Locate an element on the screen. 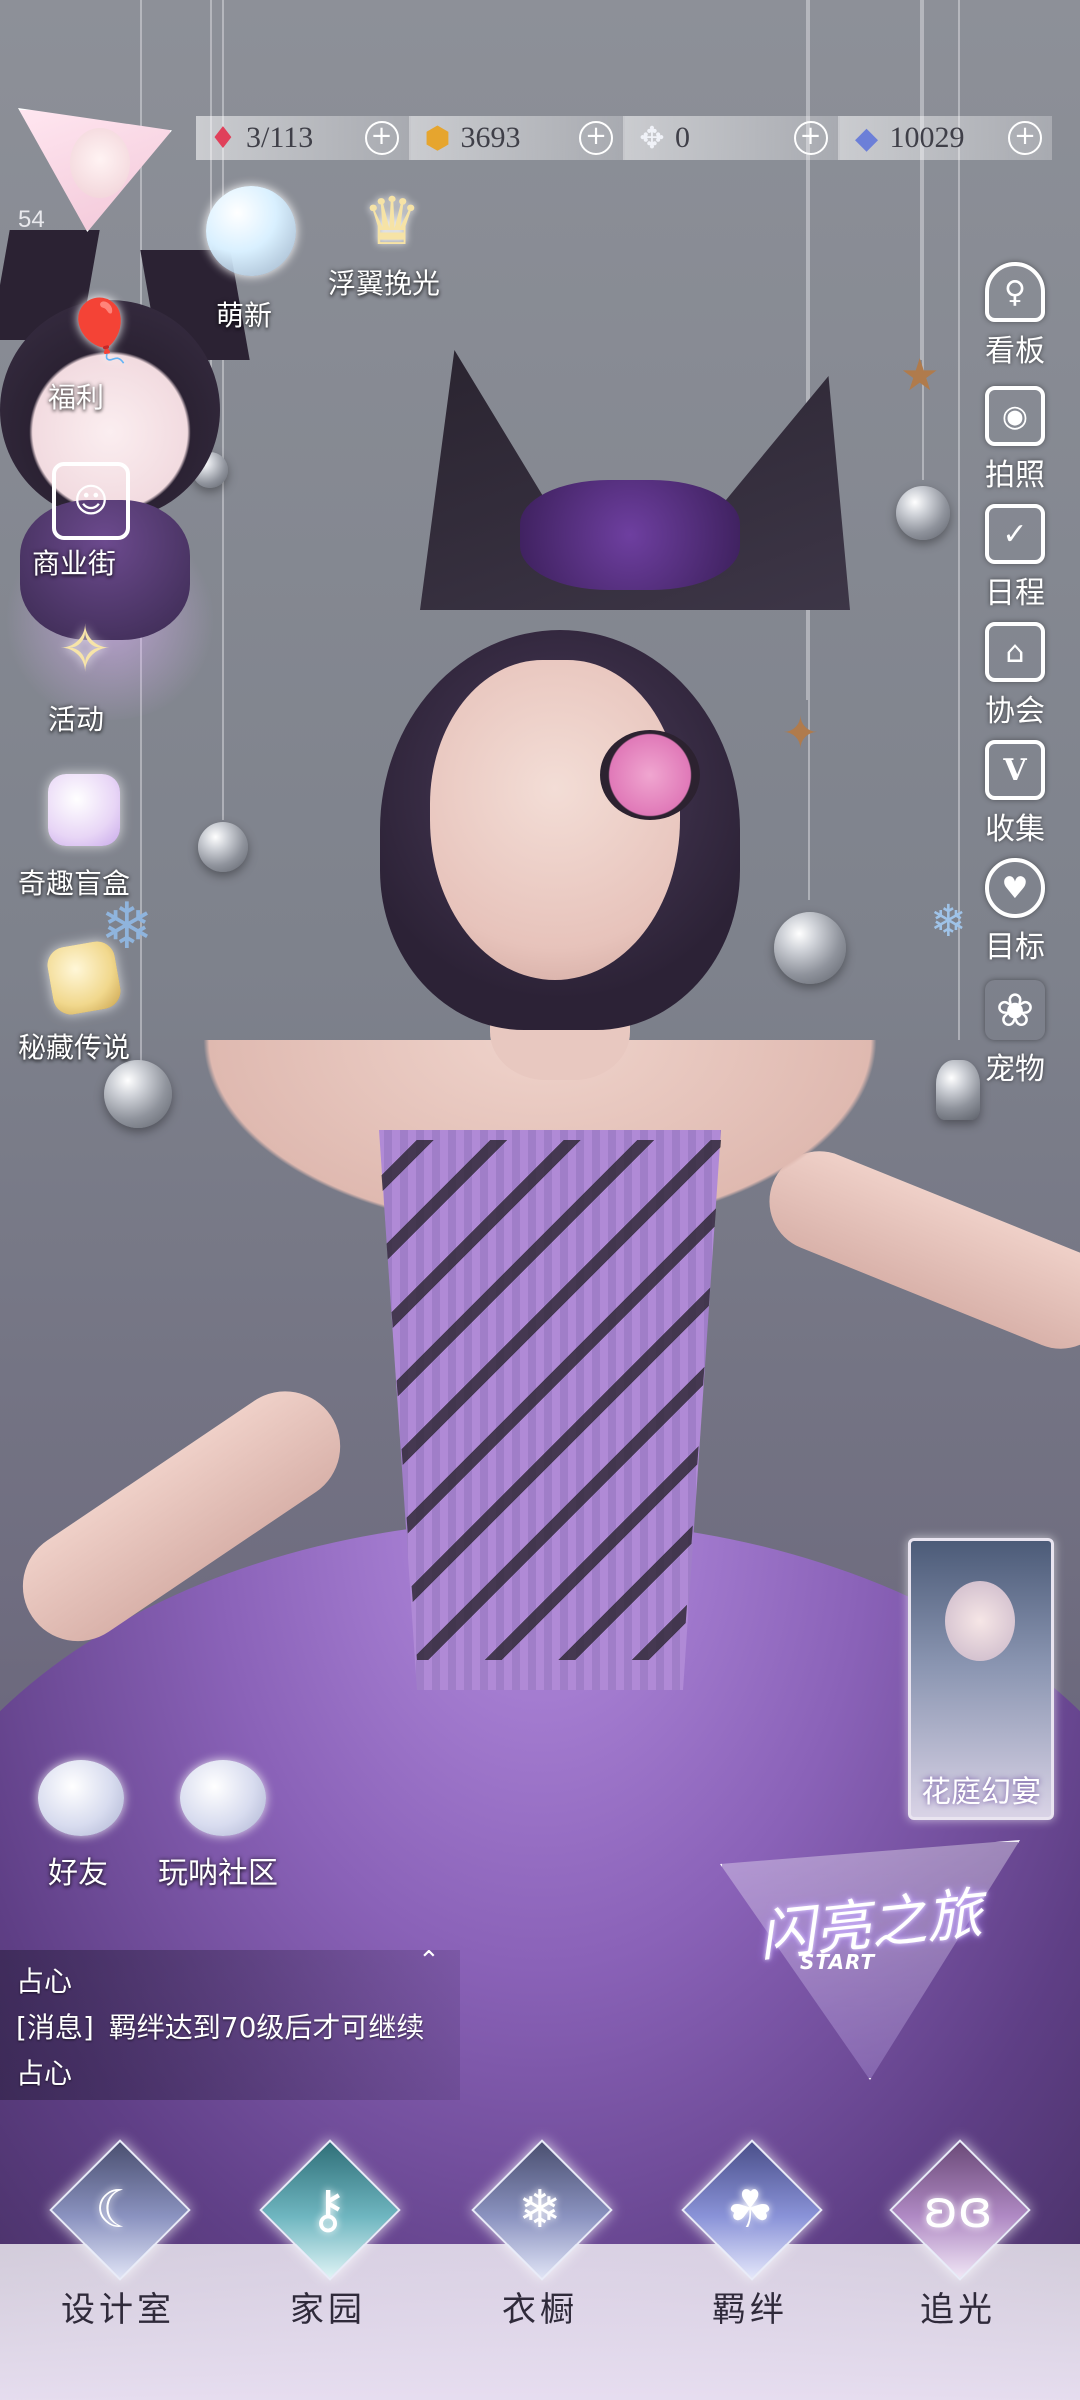 The image size is (1080, 2400). calendar-check-icon: ✓ is located at coordinates (1015, 534).